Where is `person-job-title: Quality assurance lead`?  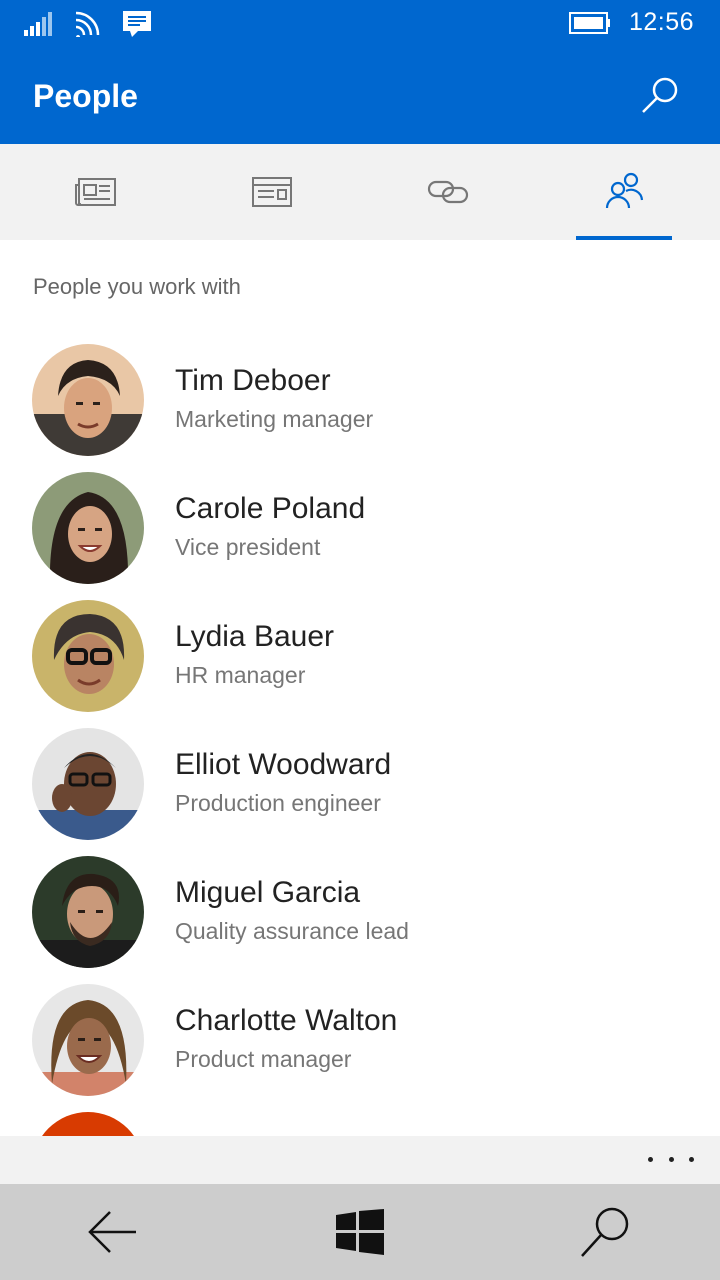 person-job-title: Quality assurance lead is located at coordinates (292, 931).